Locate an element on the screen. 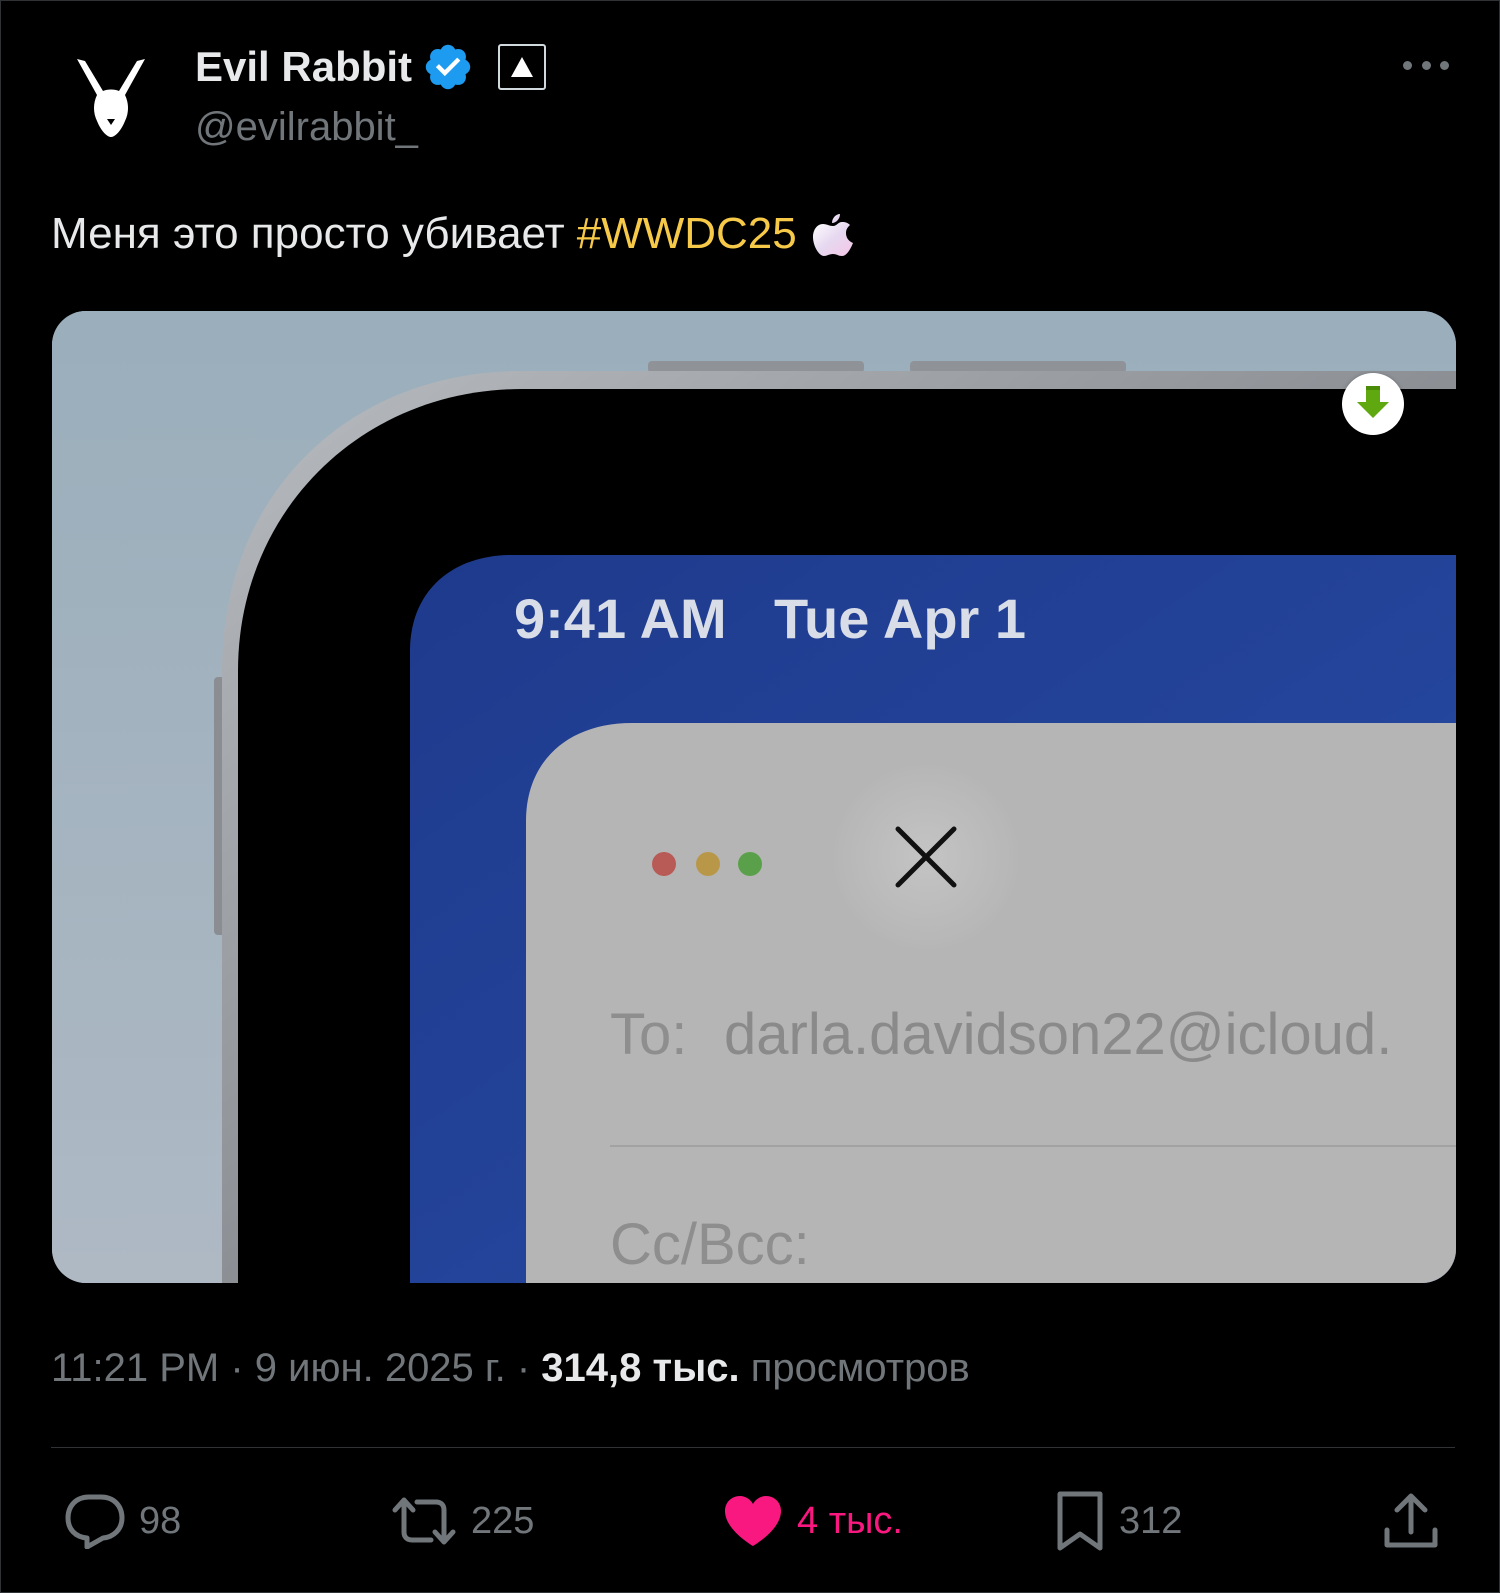 Image resolution: width=1500 pixels, height=1593 pixels. author-handle: @evilrabbit_ is located at coordinates (306, 127).